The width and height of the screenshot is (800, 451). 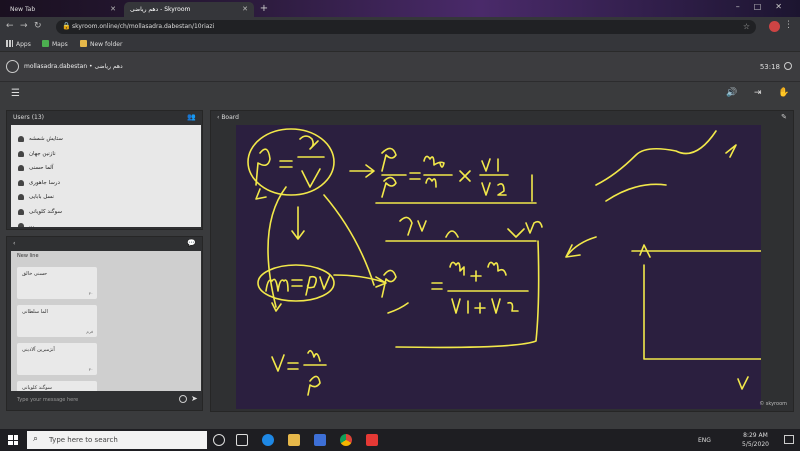 I want to click on lock-icon: 🔒, so click(x=66, y=26).